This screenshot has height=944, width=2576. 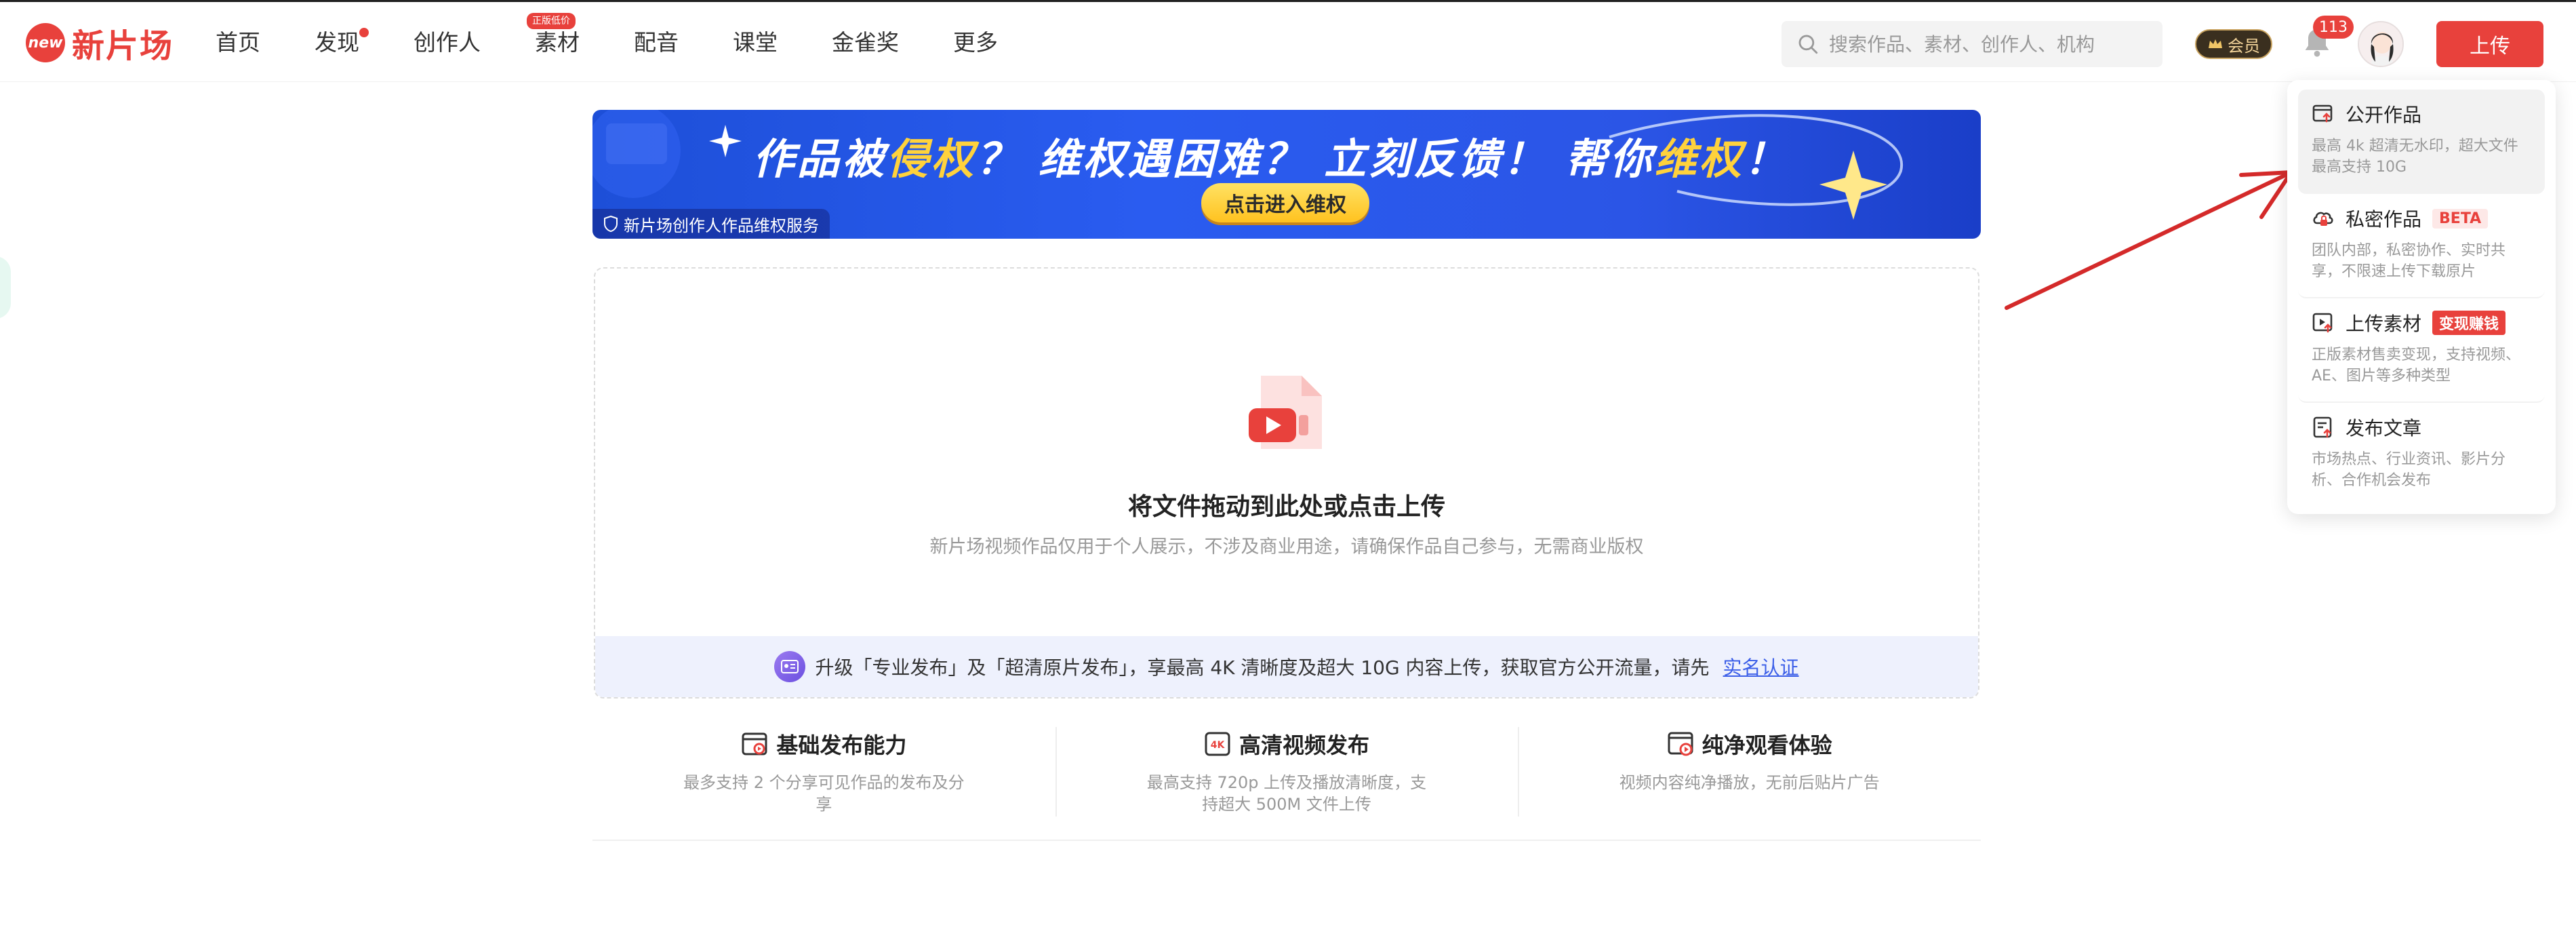 I want to click on banner-title: 作品被侵权？ 维权遇困难？ 立刻反馈！ 帮你维权！, so click(x=1270, y=159).